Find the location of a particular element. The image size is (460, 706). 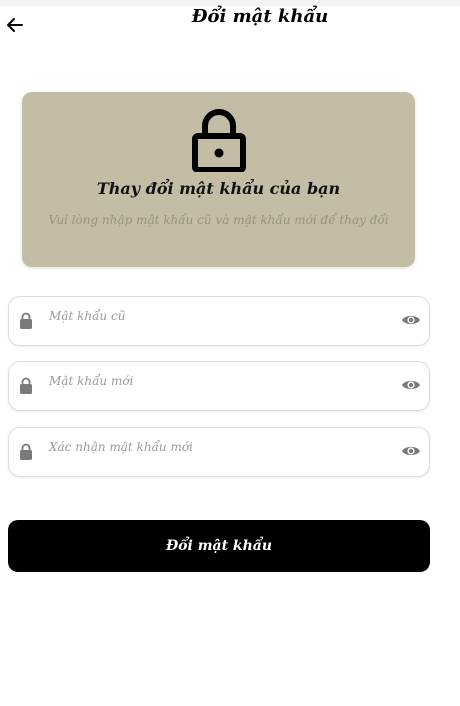

confirm-password-field: Xác nhận mật khẩu mới is located at coordinates (219, 452).